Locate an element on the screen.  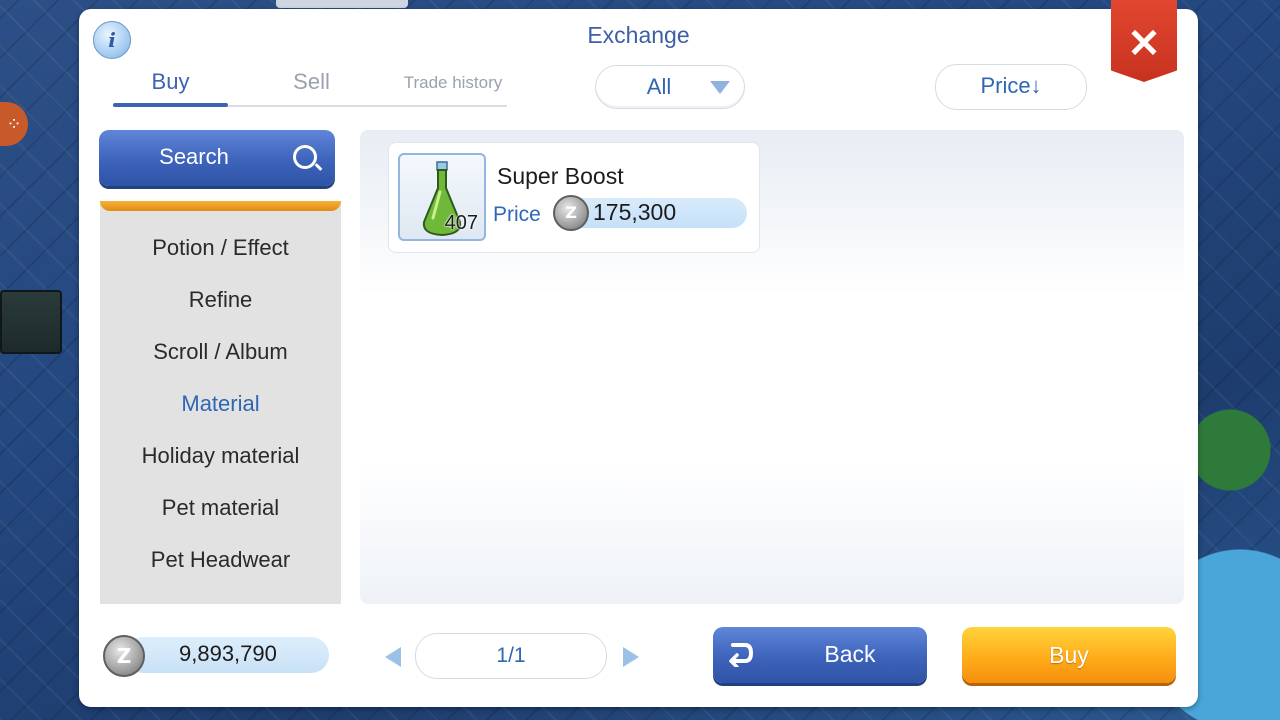
category-refine: Refine is located at coordinates (220, 300).